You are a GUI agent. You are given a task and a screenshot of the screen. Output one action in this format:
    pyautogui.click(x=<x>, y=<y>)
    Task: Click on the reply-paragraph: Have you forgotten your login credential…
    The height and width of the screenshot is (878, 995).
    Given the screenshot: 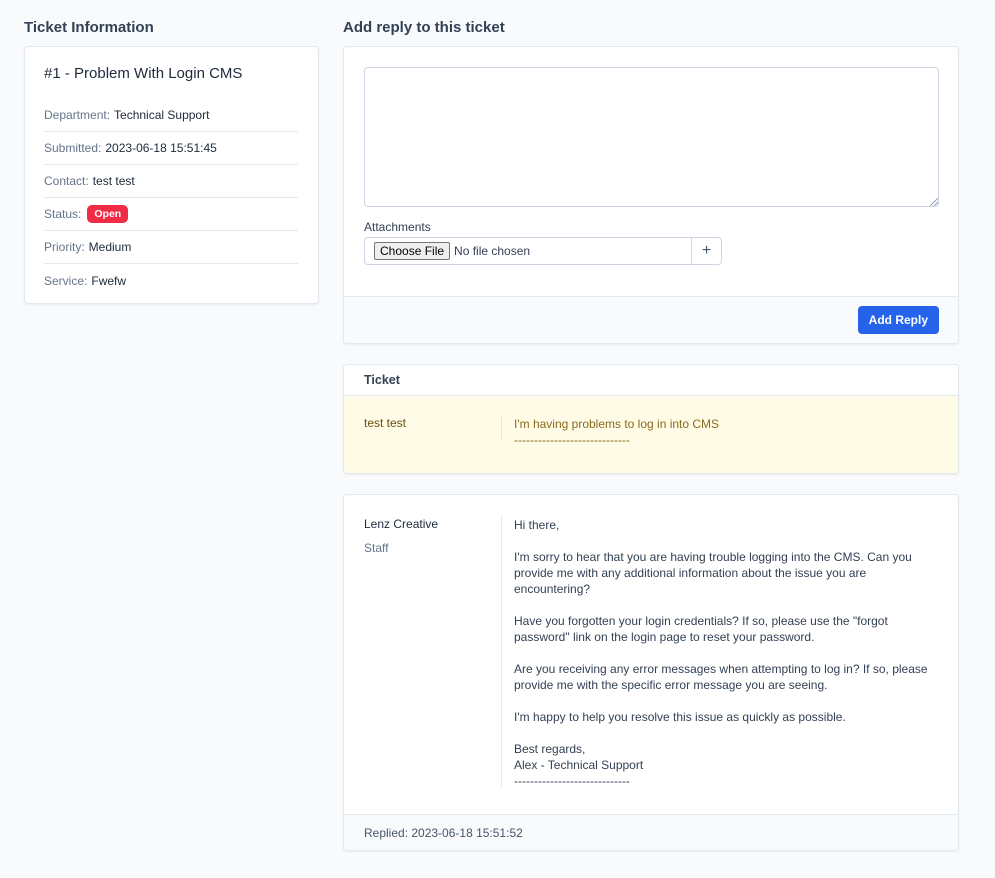 What is the action you would take?
    pyautogui.click(x=701, y=629)
    